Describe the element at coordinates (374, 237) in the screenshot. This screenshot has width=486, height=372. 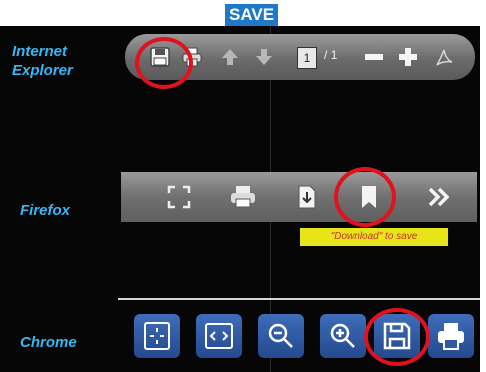
I see `download-tooltip: "Download" to save` at that location.